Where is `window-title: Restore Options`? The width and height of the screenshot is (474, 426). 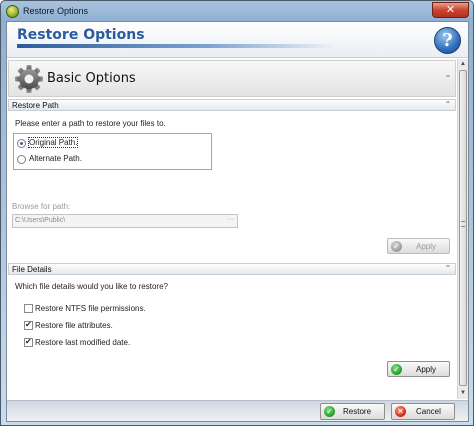 window-title: Restore Options is located at coordinates (56, 11).